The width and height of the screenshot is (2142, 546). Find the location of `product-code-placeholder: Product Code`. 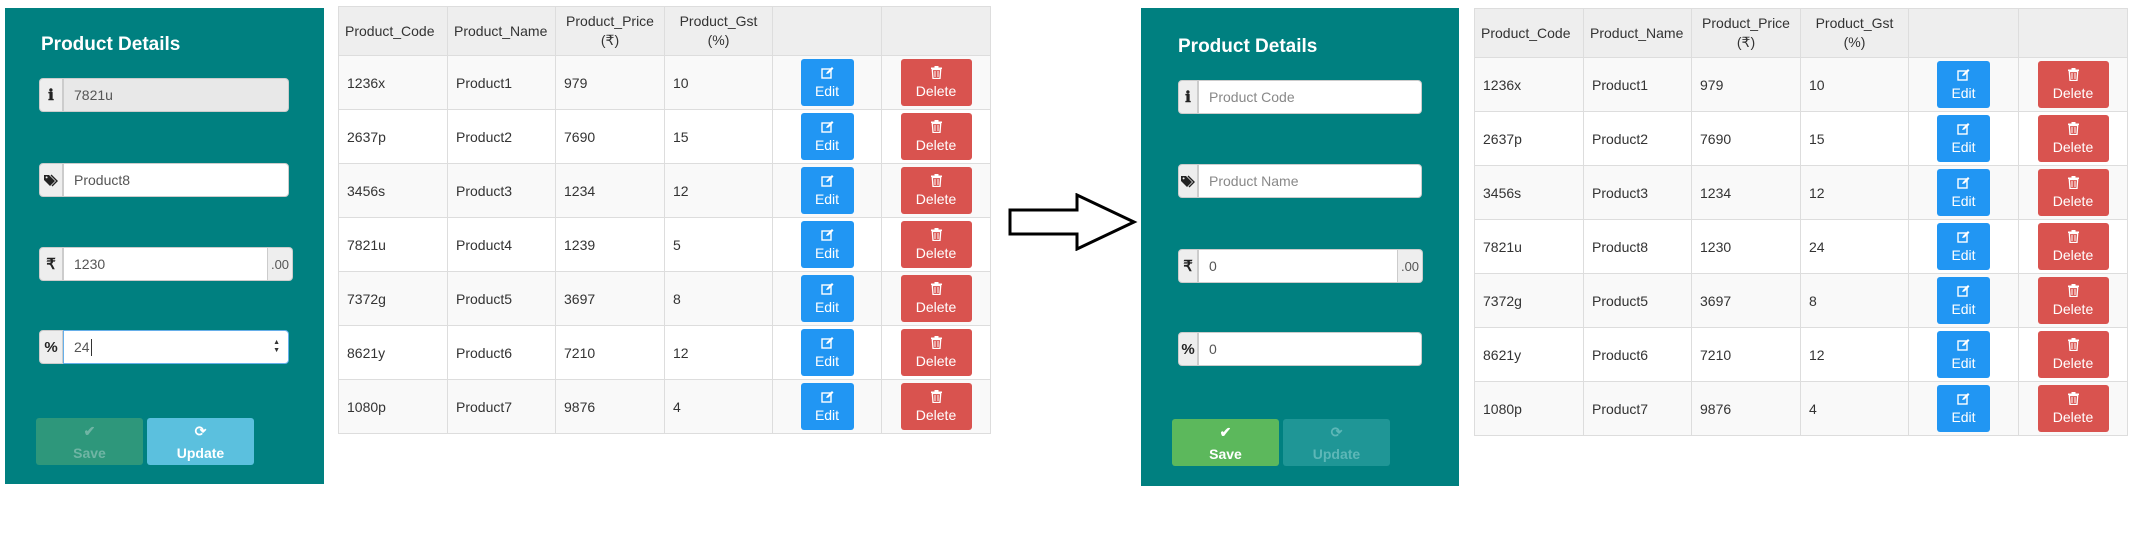

product-code-placeholder: Product Code is located at coordinates (1252, 97).